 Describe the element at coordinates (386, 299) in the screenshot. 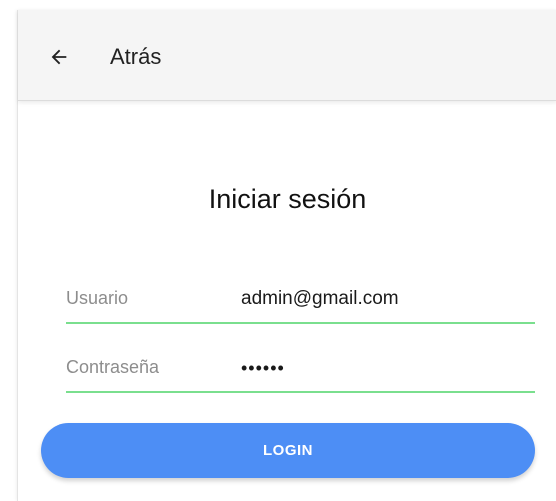

I see `username-input` at that location.